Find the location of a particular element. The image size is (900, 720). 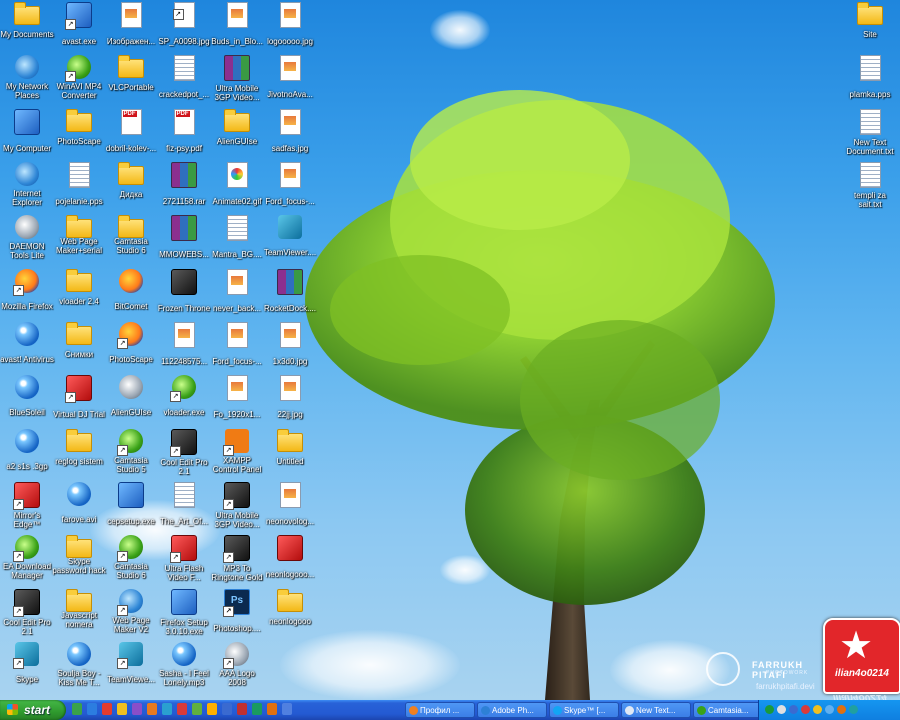

desktop-icon: vloader.exe is located at coordinates (184, 396).